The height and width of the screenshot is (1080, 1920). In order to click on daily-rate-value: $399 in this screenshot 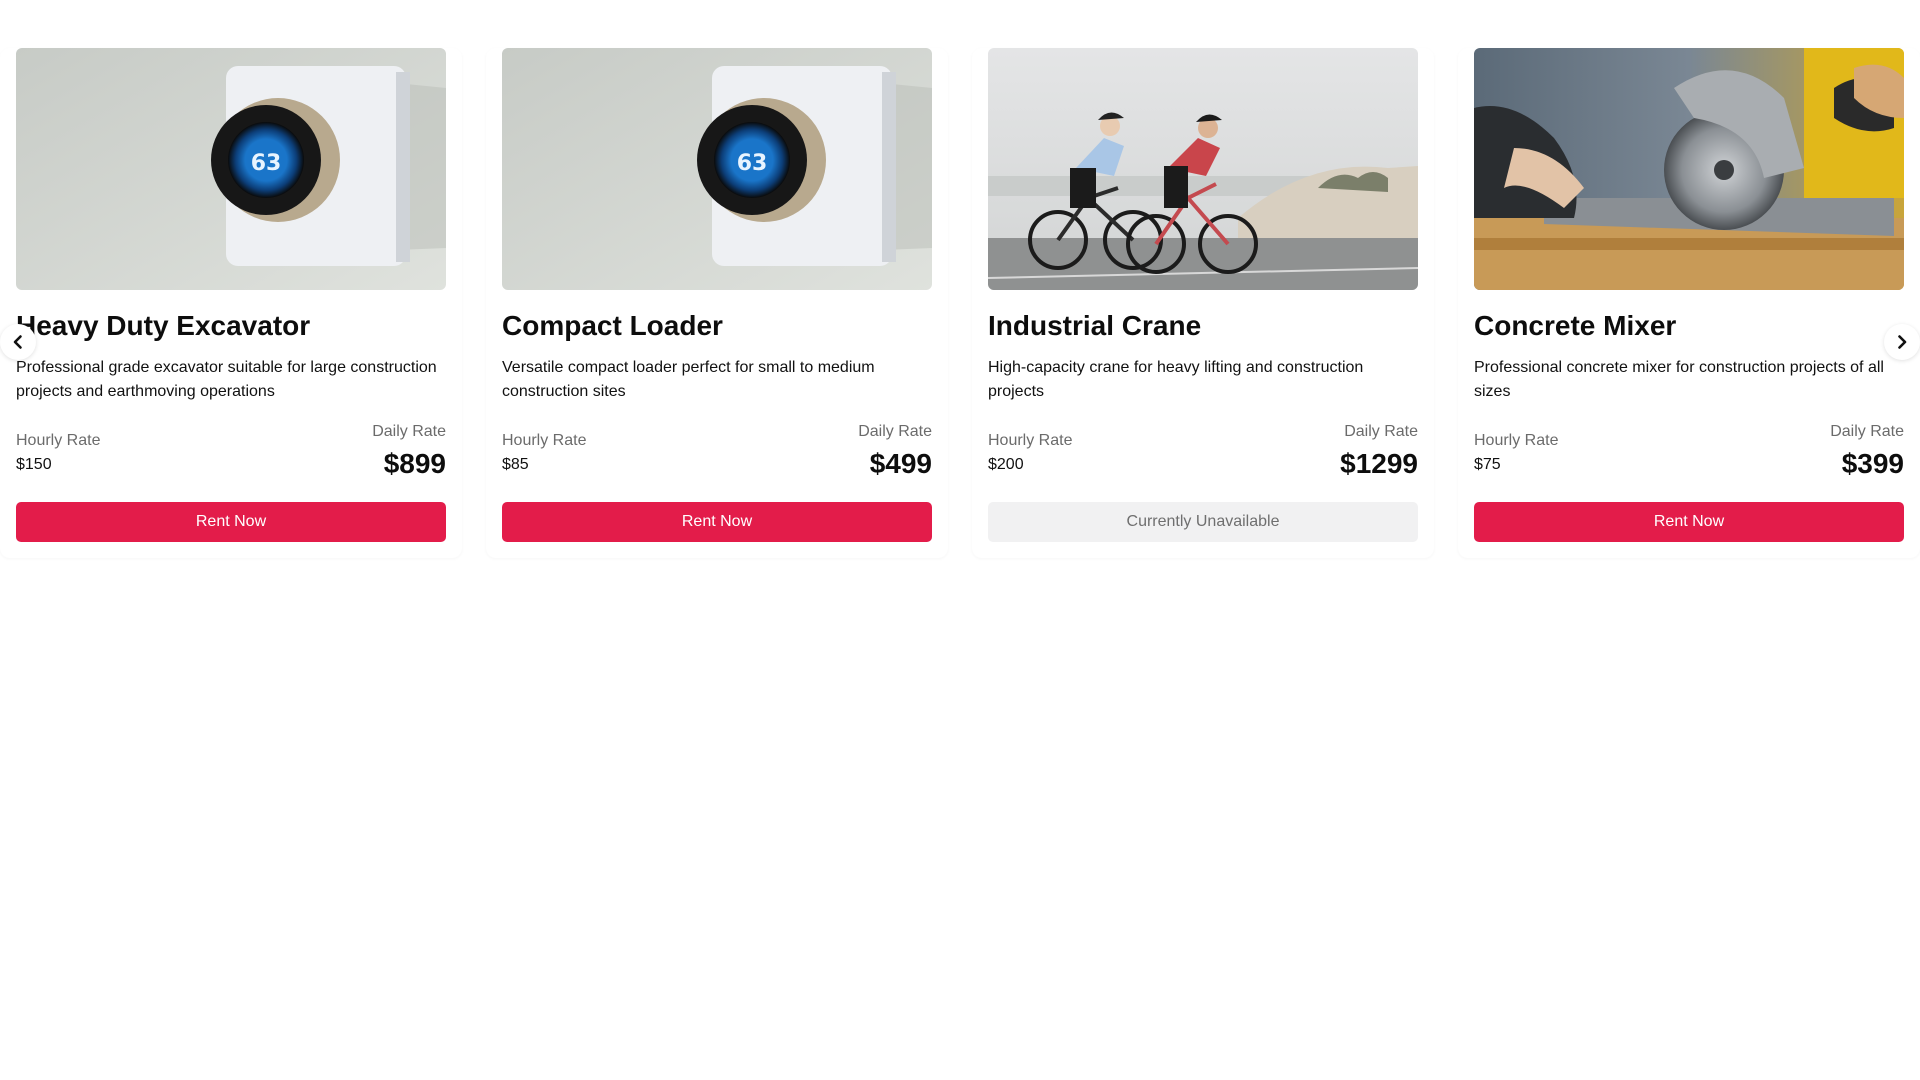, I will do `click(1872, 463)`.